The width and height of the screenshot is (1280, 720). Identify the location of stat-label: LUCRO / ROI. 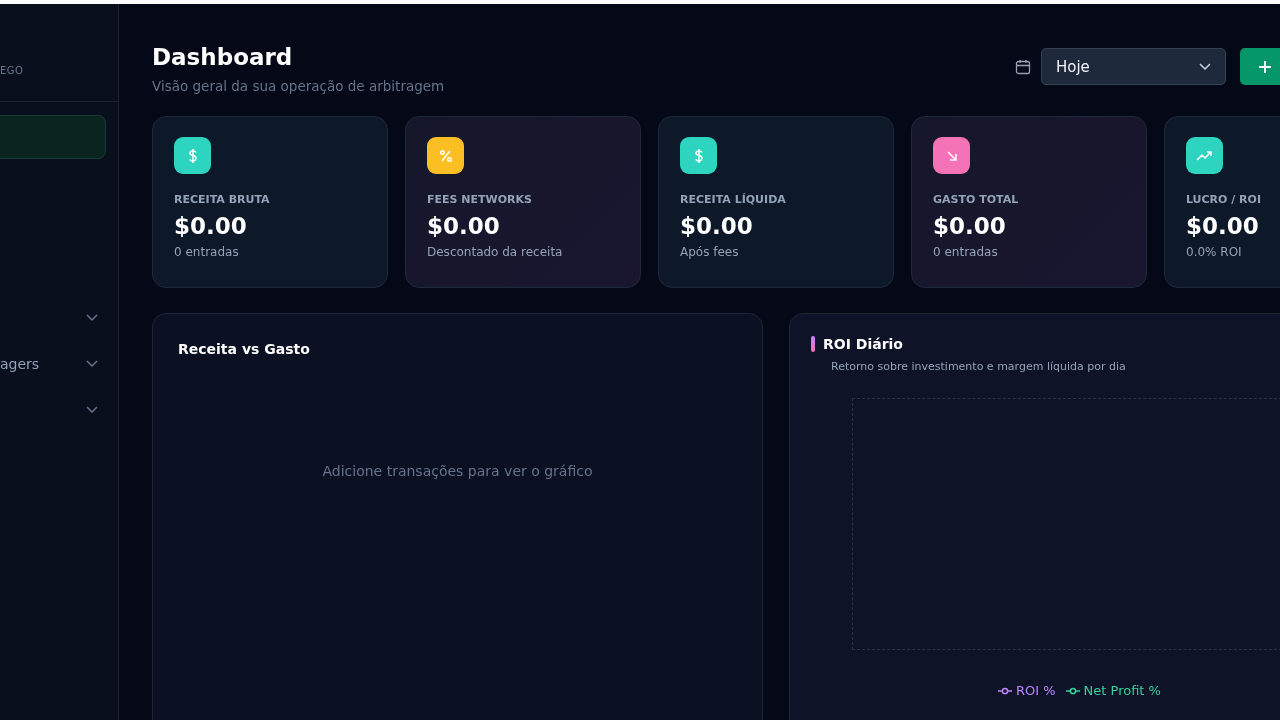
(1224, 199).